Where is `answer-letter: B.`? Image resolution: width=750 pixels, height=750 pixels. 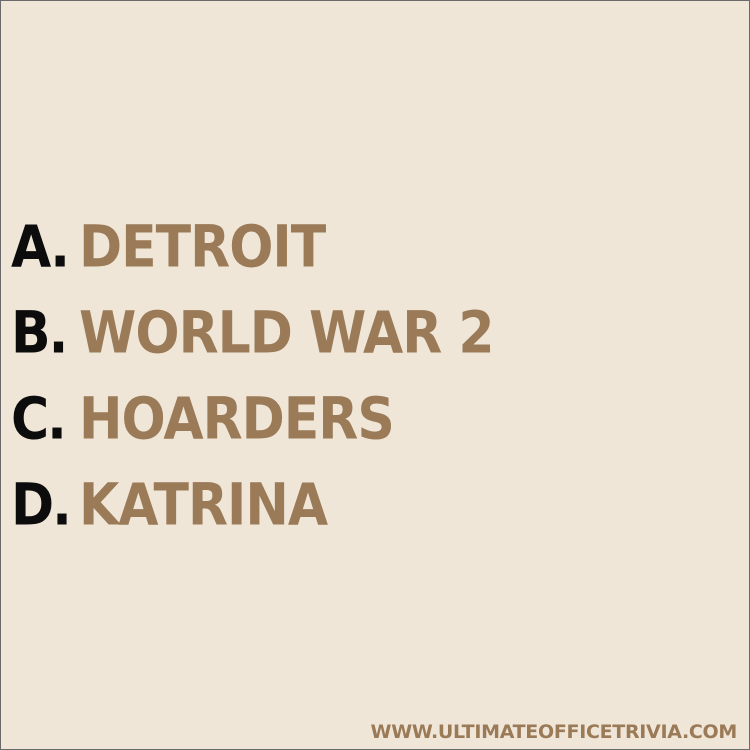 answer-letter: B. is located at coordinates (39, 333).